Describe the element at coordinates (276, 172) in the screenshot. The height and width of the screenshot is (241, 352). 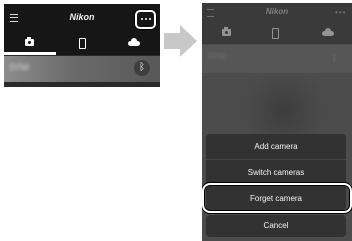
I see `switch-cameras-button: Switch cameras` at that location.